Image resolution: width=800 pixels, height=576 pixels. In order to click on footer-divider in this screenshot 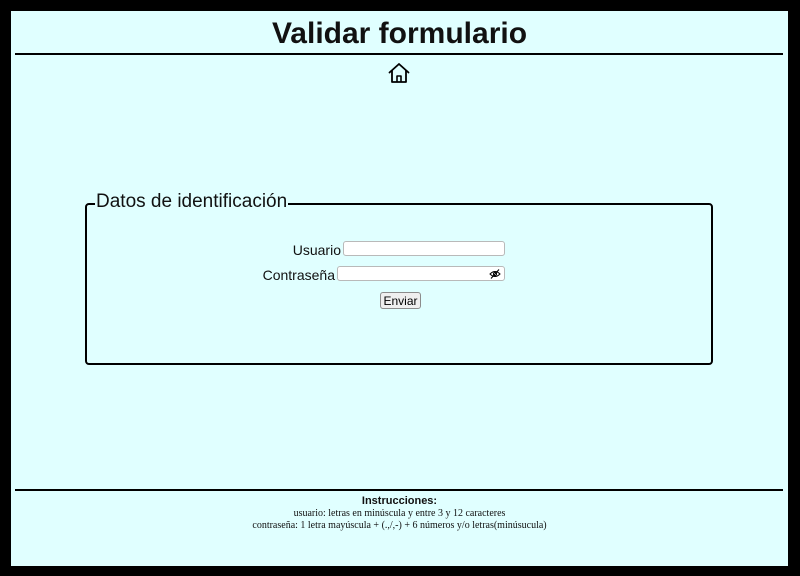, I will do `click(399, 490)`.